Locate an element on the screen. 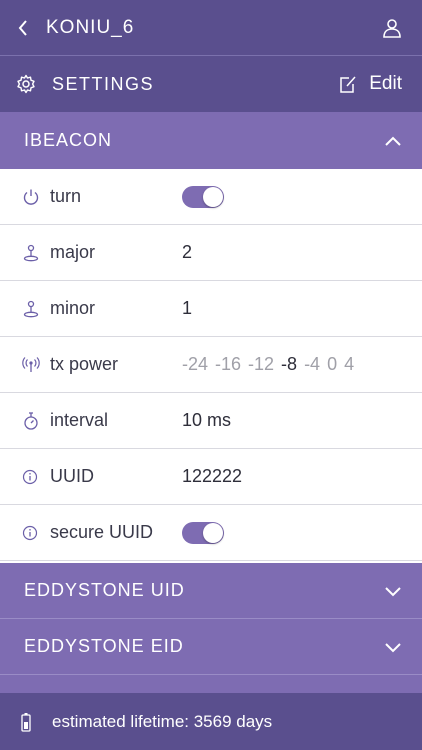  chevron-left-icon is located at coordinates (22, 27).